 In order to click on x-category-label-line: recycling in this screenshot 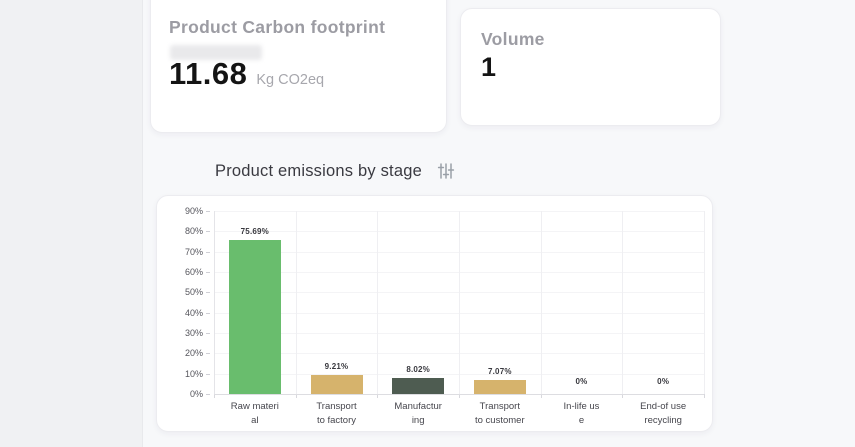, I will do `click(663, 420)`.